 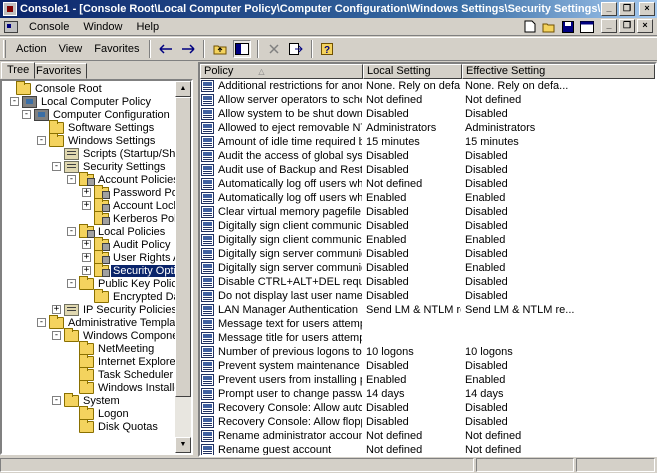 I want to click on show-hide-tree-icon, so click(x=242, y=49).